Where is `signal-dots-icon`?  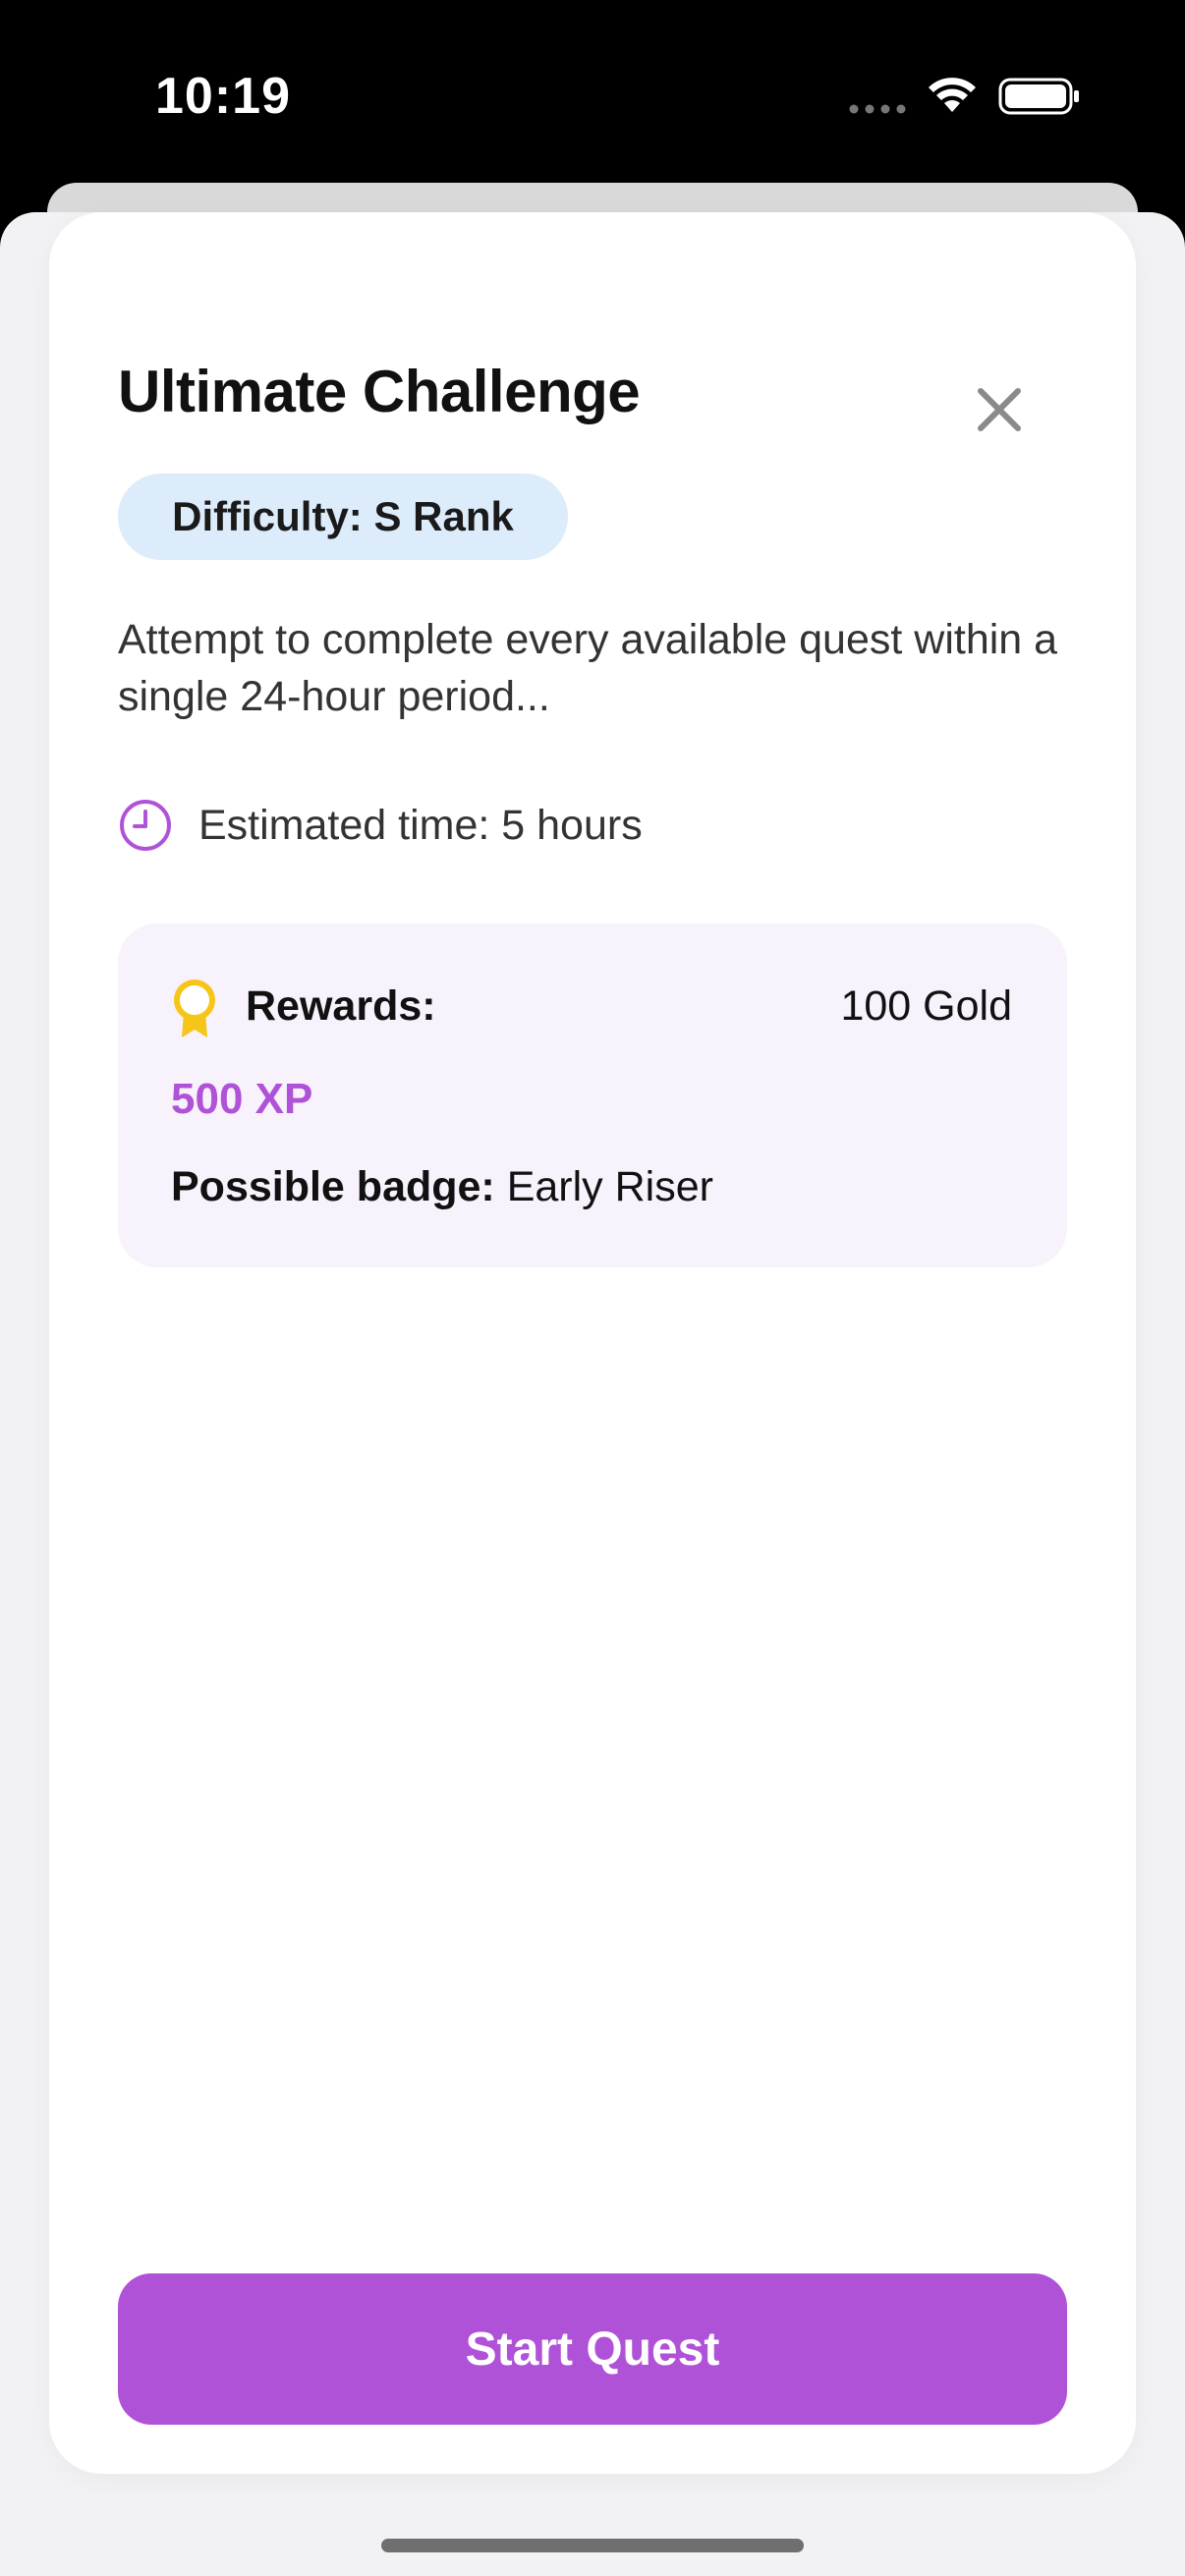 signal-dots-icon is located at coordinates (878, 109).